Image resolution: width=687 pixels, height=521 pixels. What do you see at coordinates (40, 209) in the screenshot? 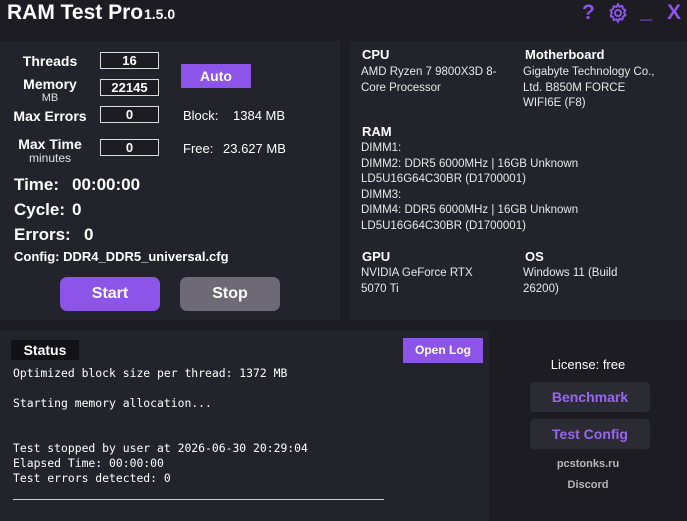
I see `cycle-label: Cycle:` at bounding box center [40, 209].